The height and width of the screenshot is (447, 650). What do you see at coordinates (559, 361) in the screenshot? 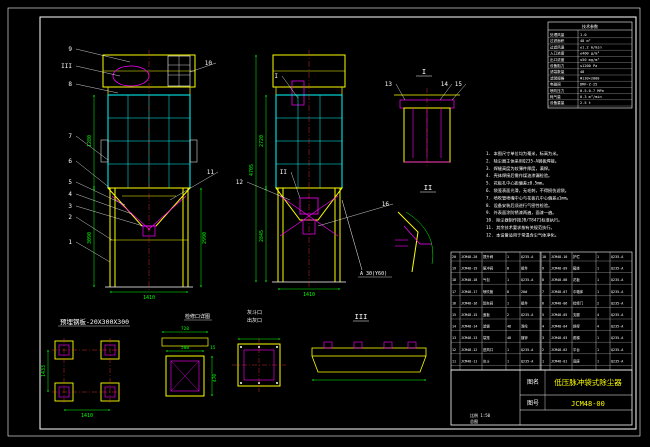
I see `parts-cell: JCM48-01` at bounding box center [559, 361].